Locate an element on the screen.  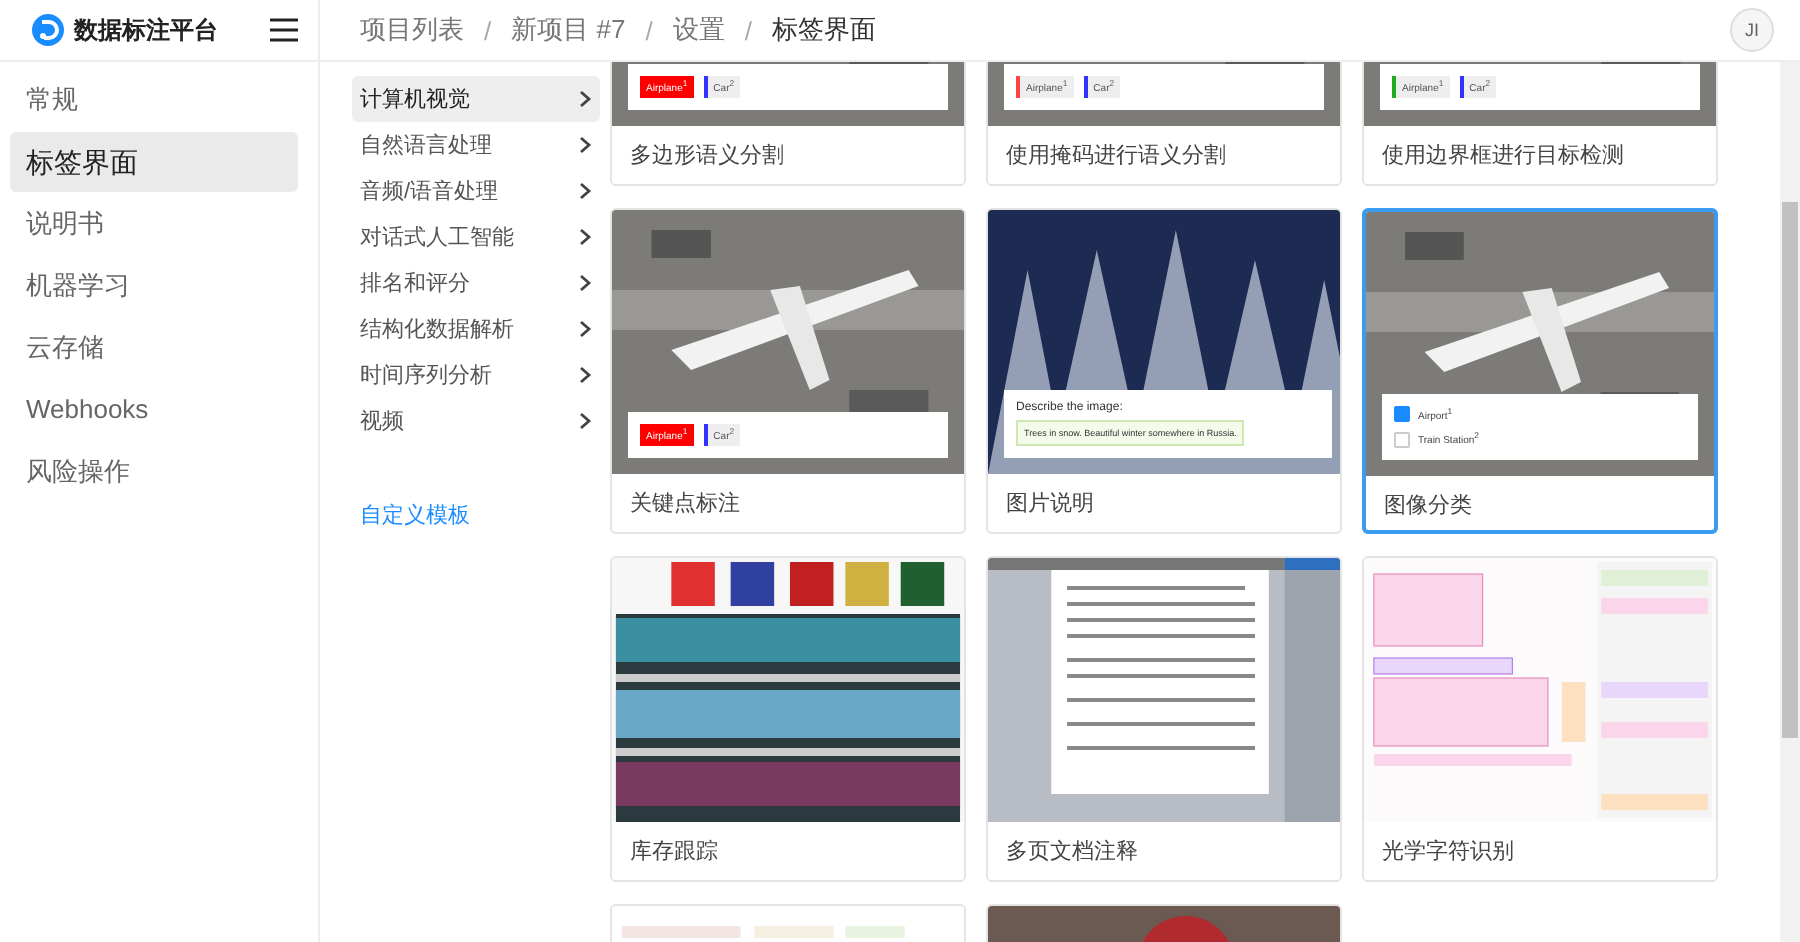
category-label: 视频 is located at coordinates (382, 422).